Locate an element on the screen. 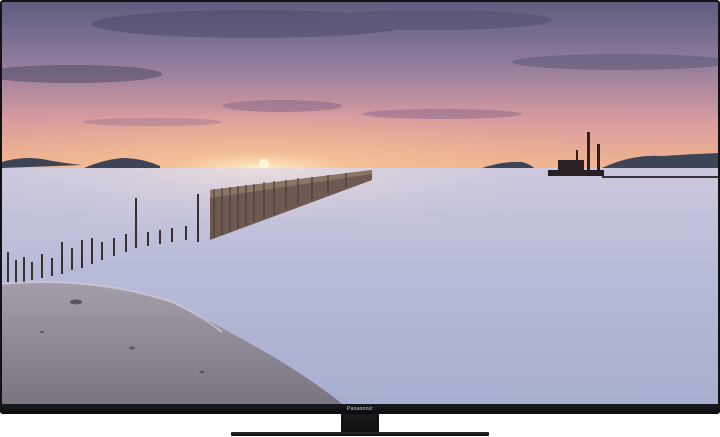  sun is located at coordinates (264, 164).